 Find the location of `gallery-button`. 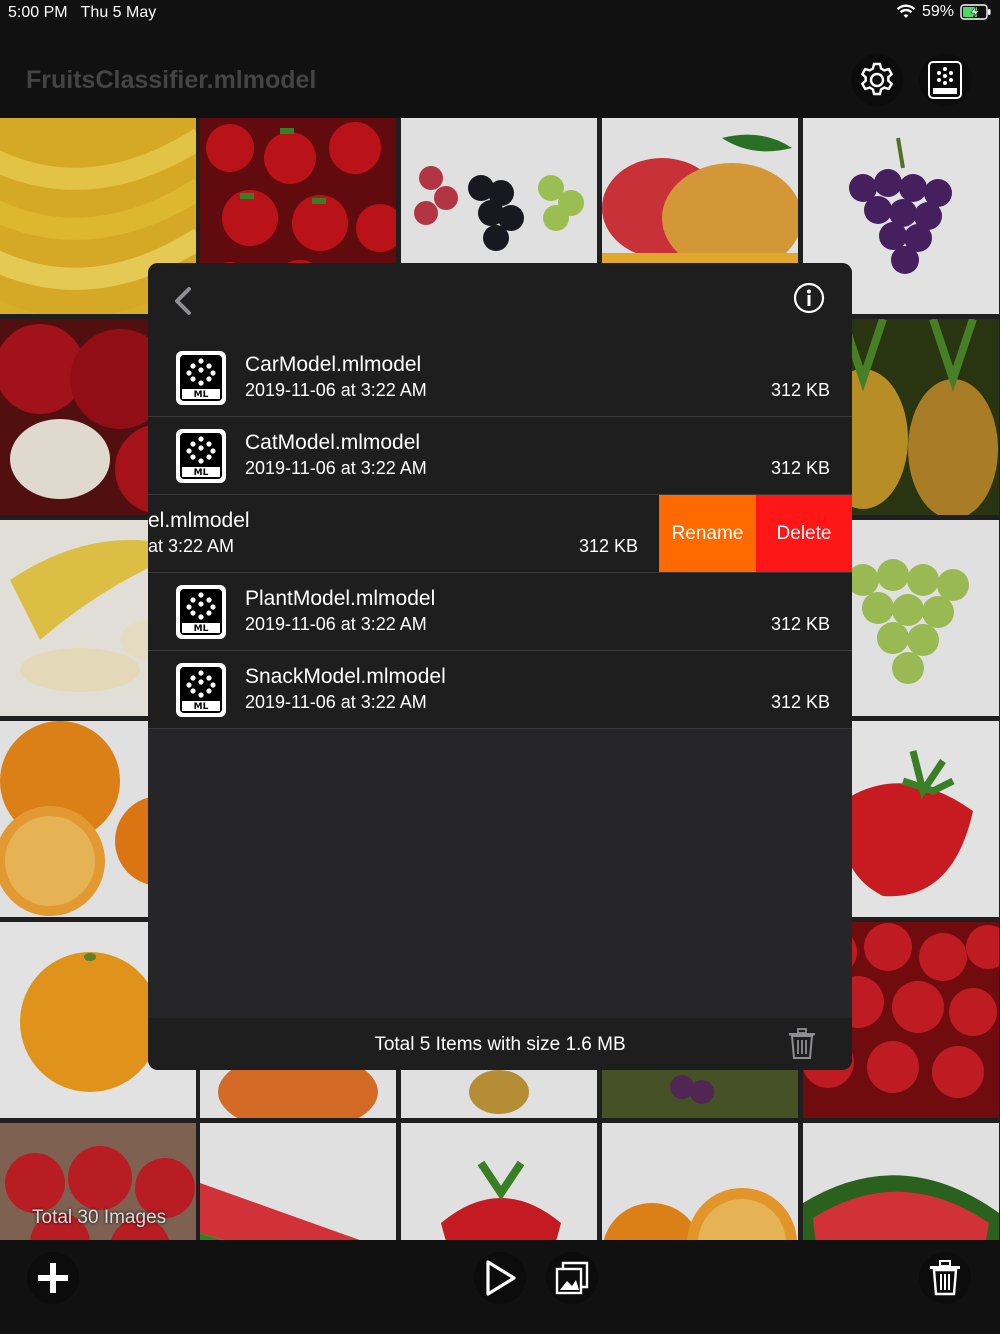

gallery-button is located at coordinates (572, 1278).